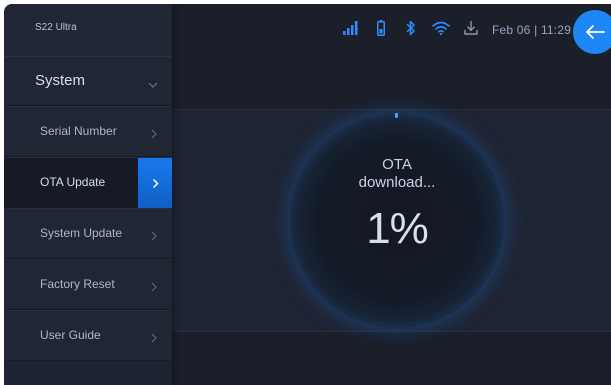  Describe the element at coordinates (88, 373) in the screenshot. I see `sidebar-footer` at that location.